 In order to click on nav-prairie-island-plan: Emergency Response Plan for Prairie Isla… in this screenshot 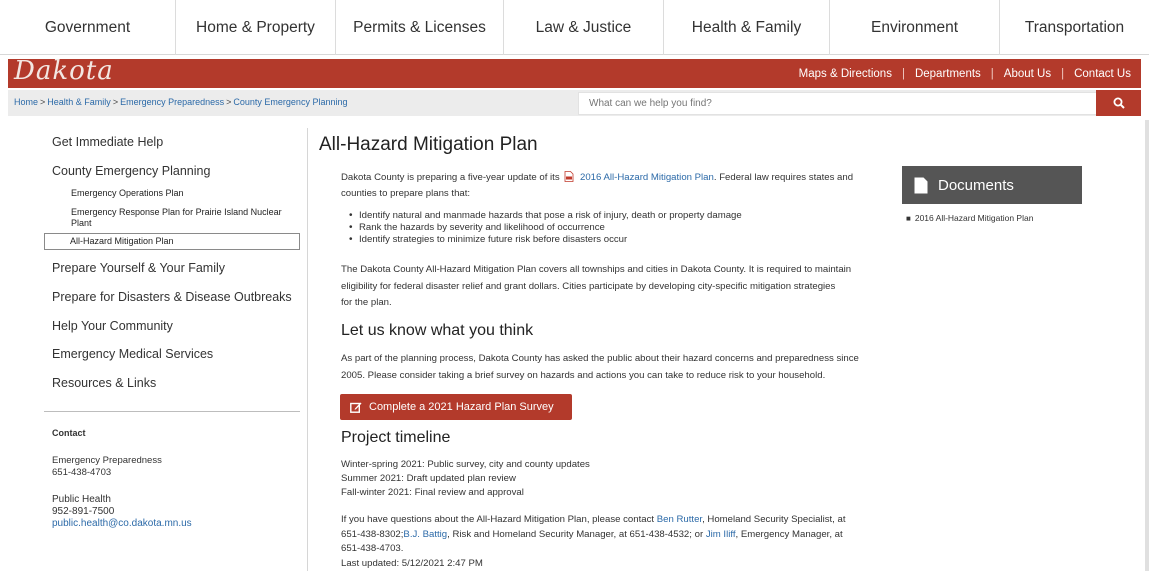, I will do `click(185, 218)`.